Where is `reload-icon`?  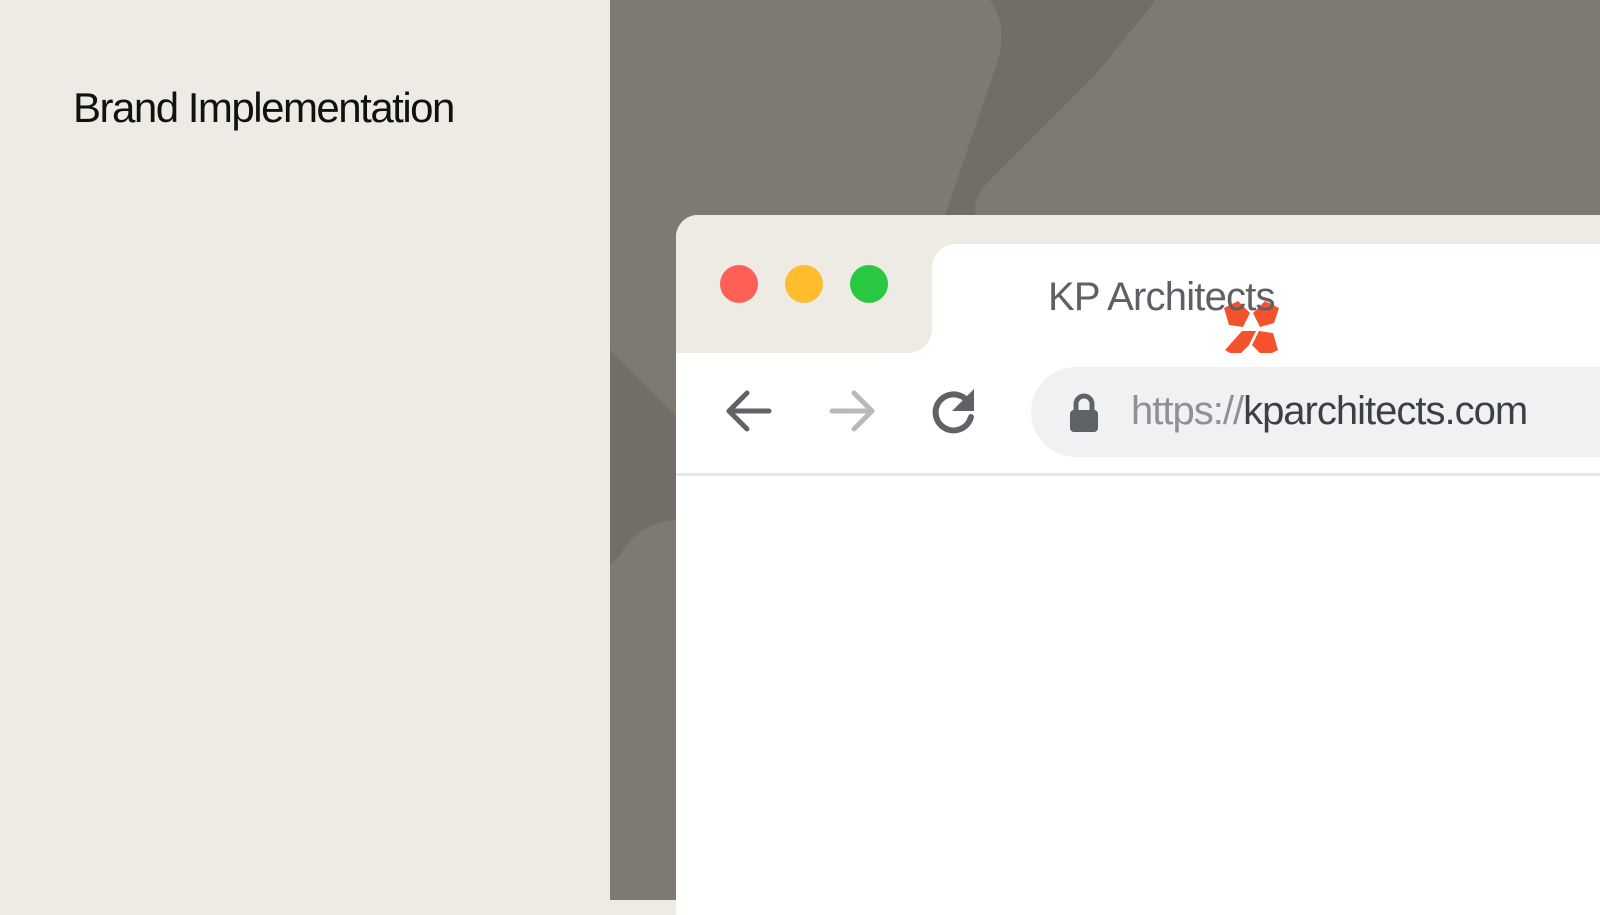
reload-icon is located at coordinates (953, 411).